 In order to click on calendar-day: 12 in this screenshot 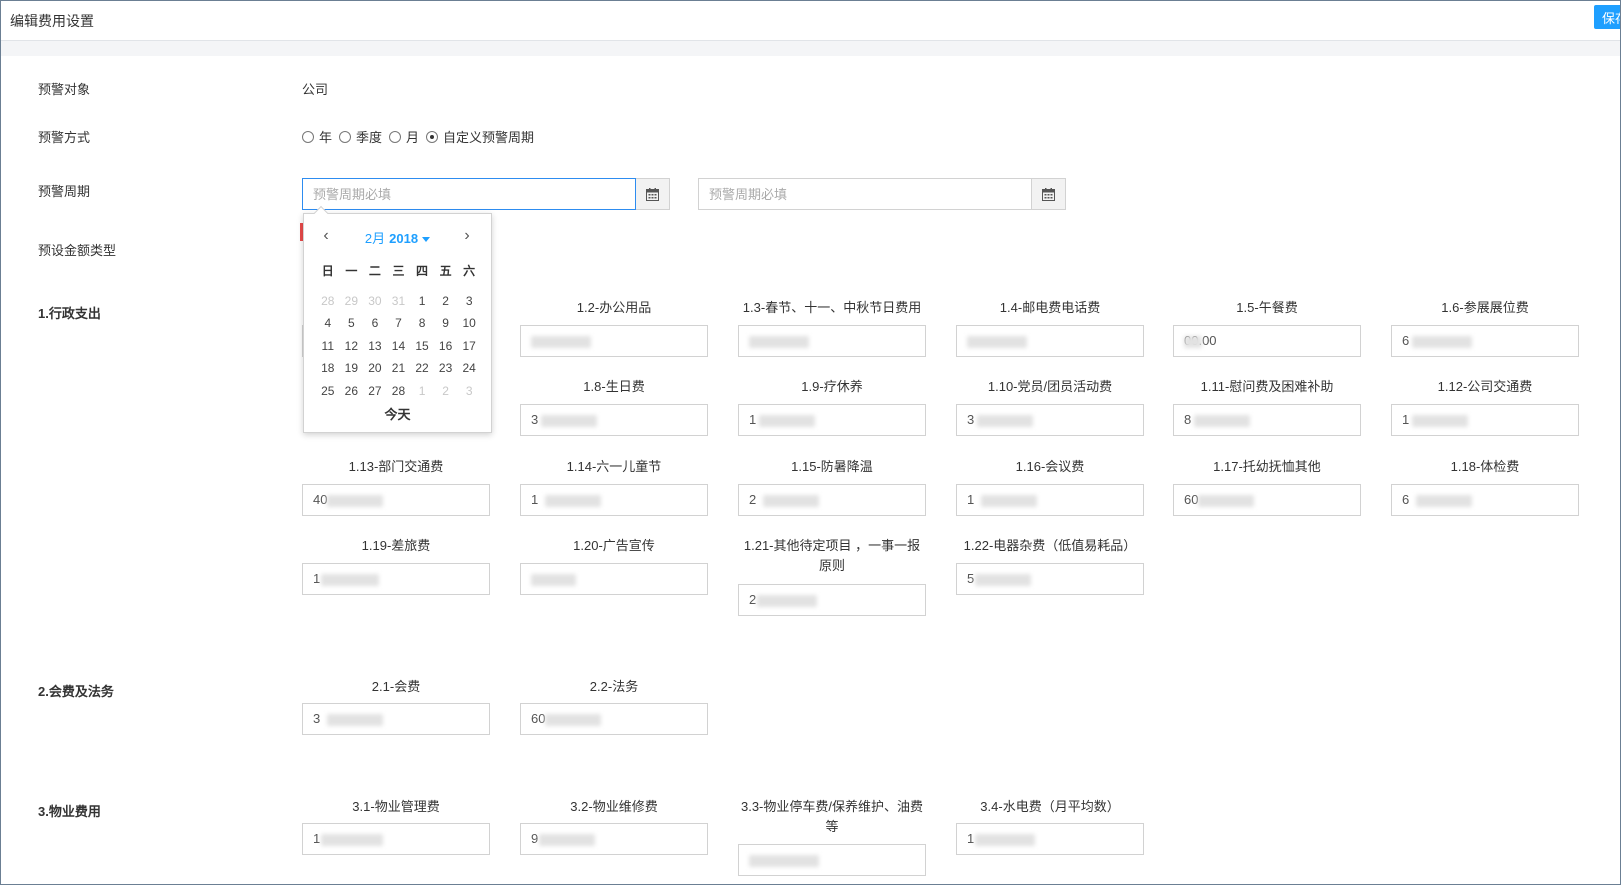, I will do `click(352, 346)`.